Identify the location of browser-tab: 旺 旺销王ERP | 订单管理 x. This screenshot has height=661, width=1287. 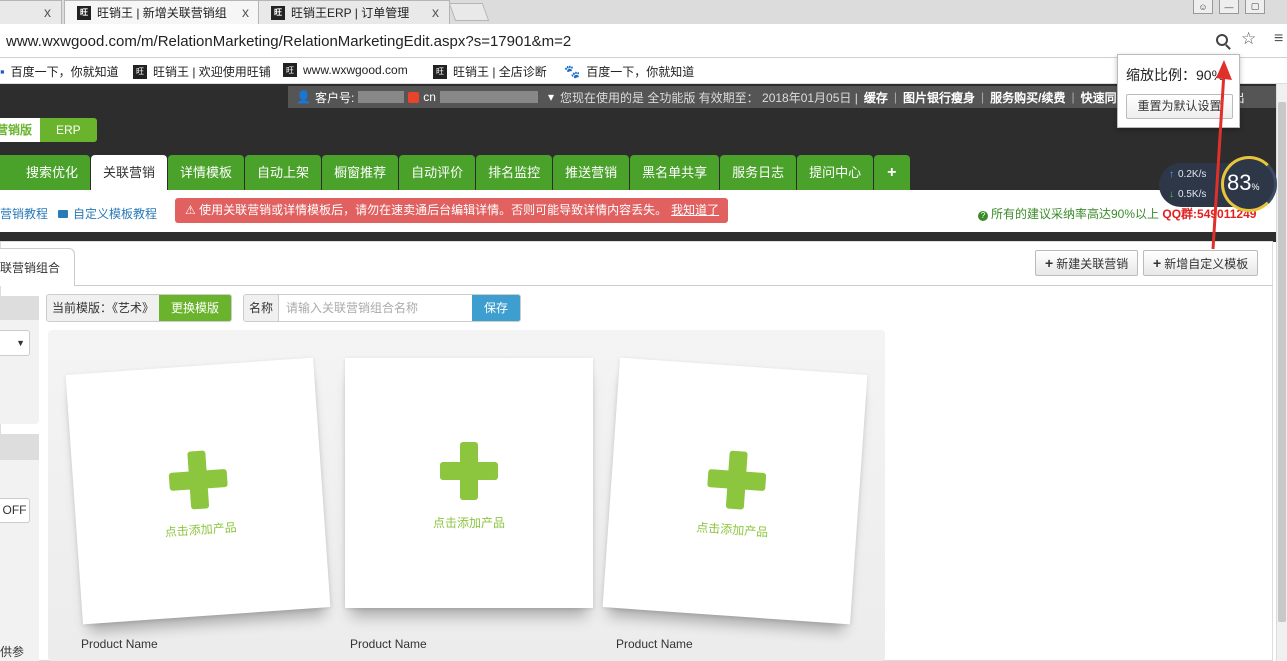
(354, 12).